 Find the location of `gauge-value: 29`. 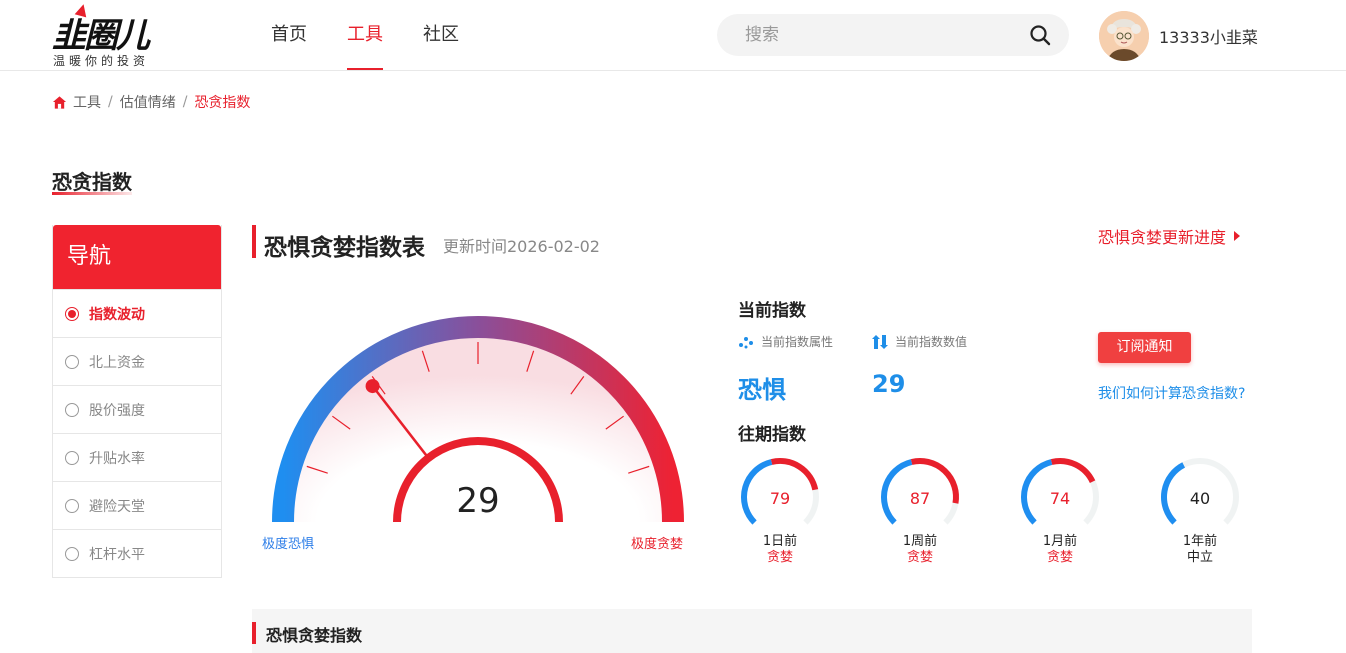

gauge-value: 29 is located at coordinates (477, 501).